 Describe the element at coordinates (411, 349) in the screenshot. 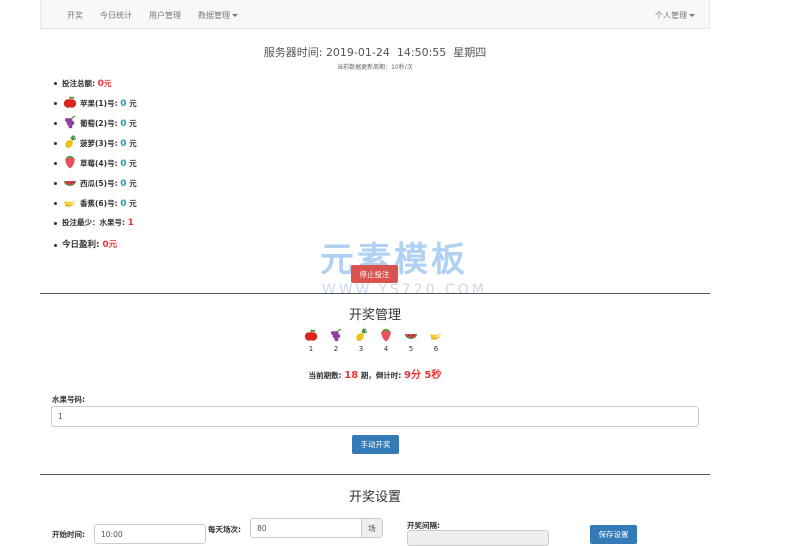

I see `draw-number-5: 5` at that location.